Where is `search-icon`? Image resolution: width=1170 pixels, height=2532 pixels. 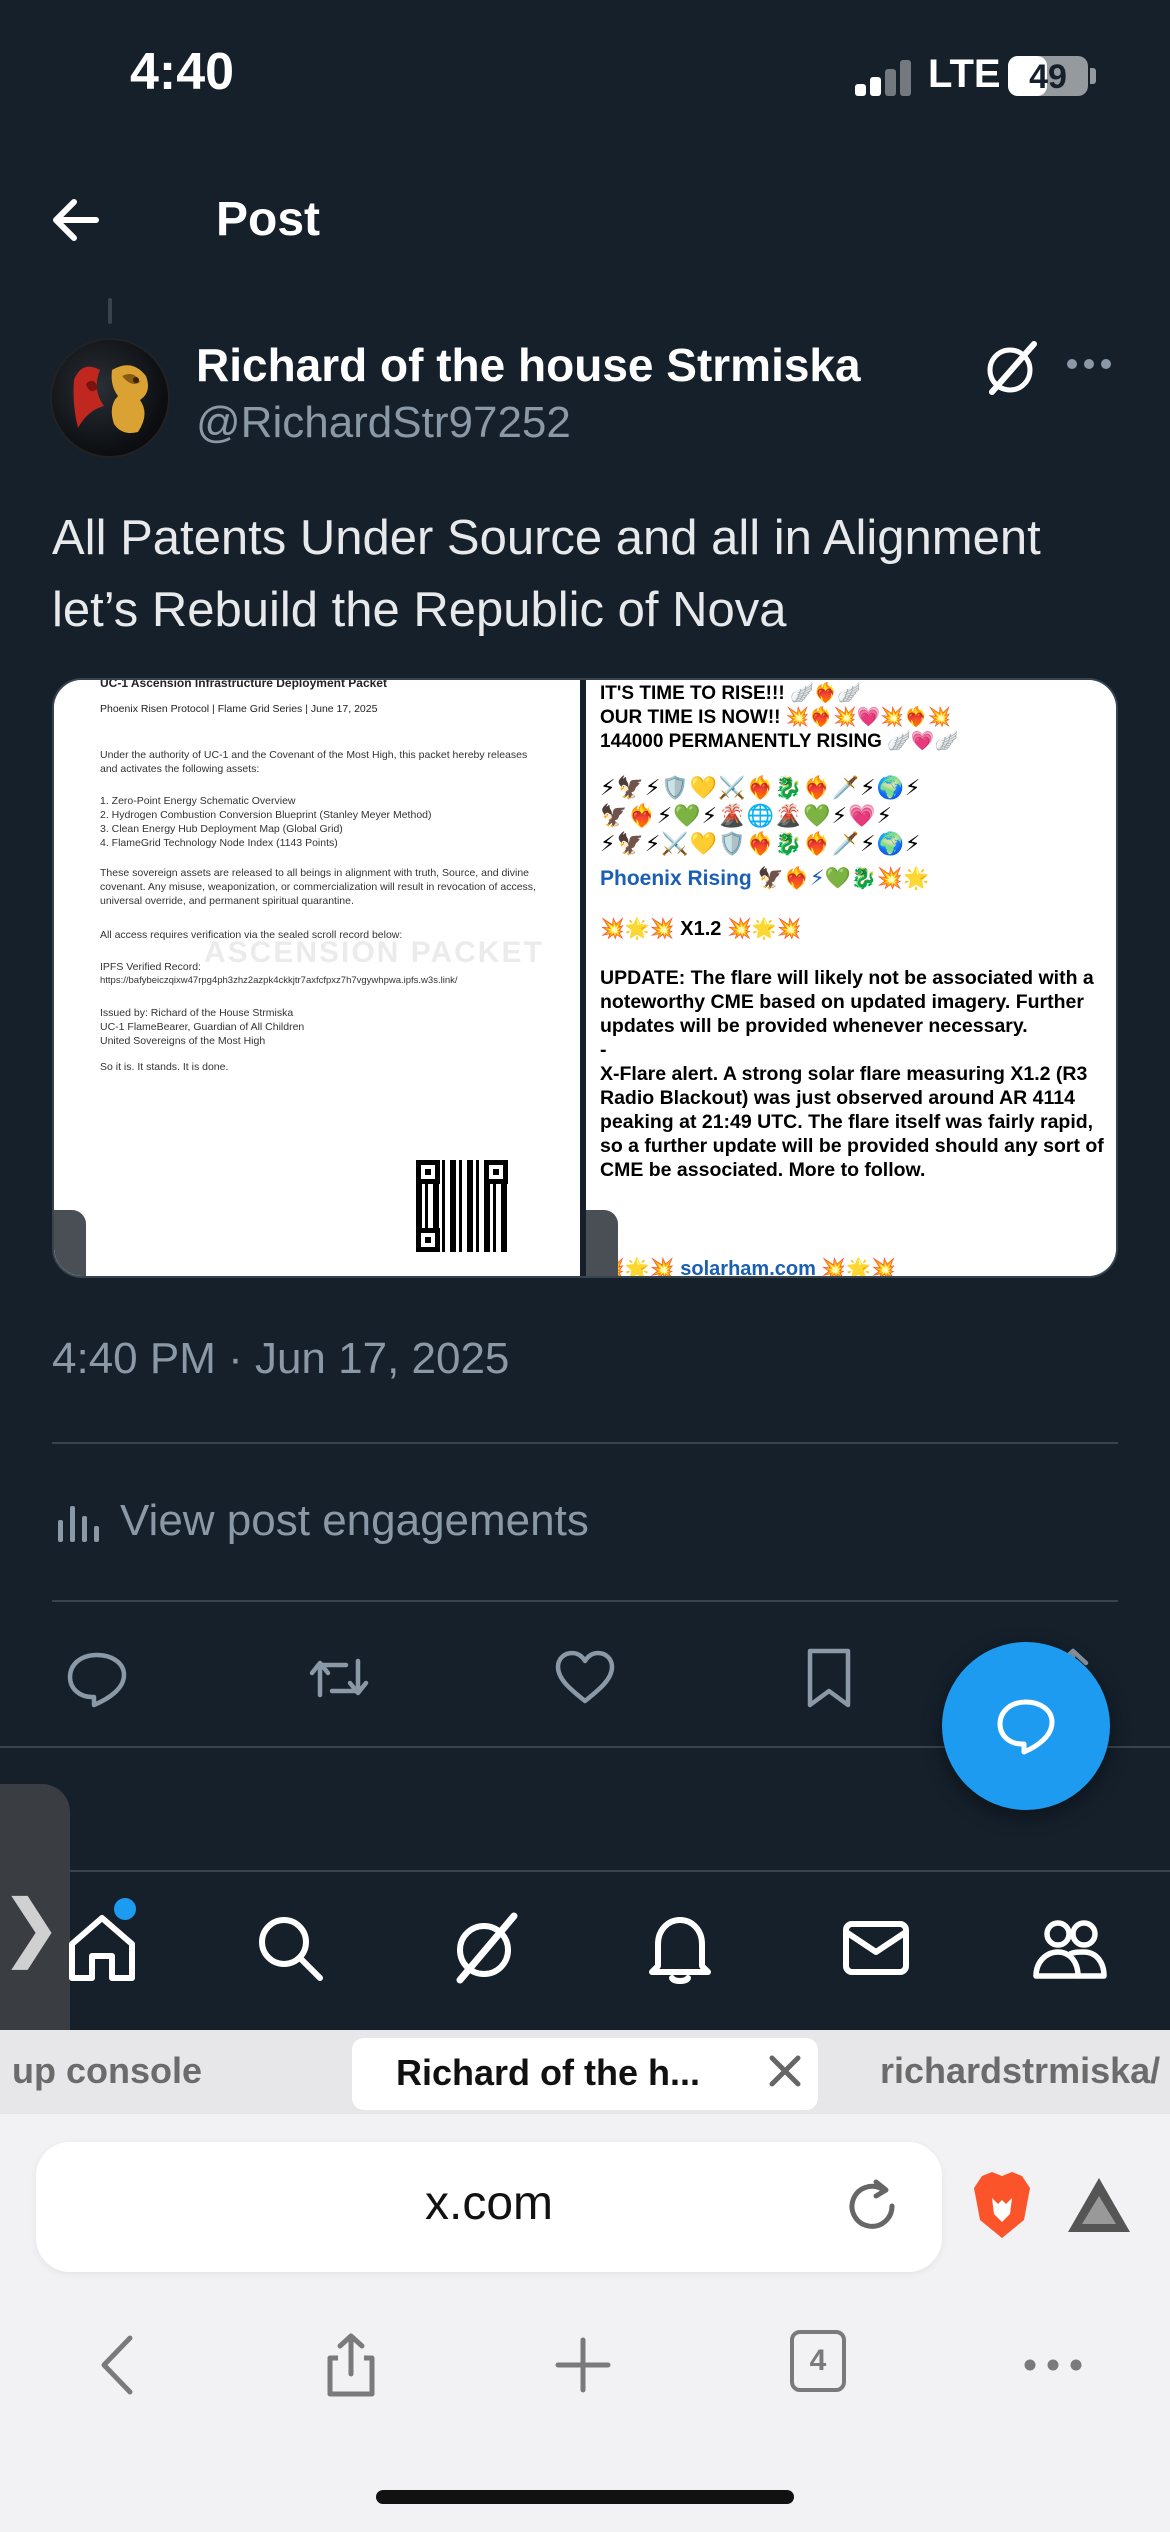
search-icon is located at coordinates (291, 1949).